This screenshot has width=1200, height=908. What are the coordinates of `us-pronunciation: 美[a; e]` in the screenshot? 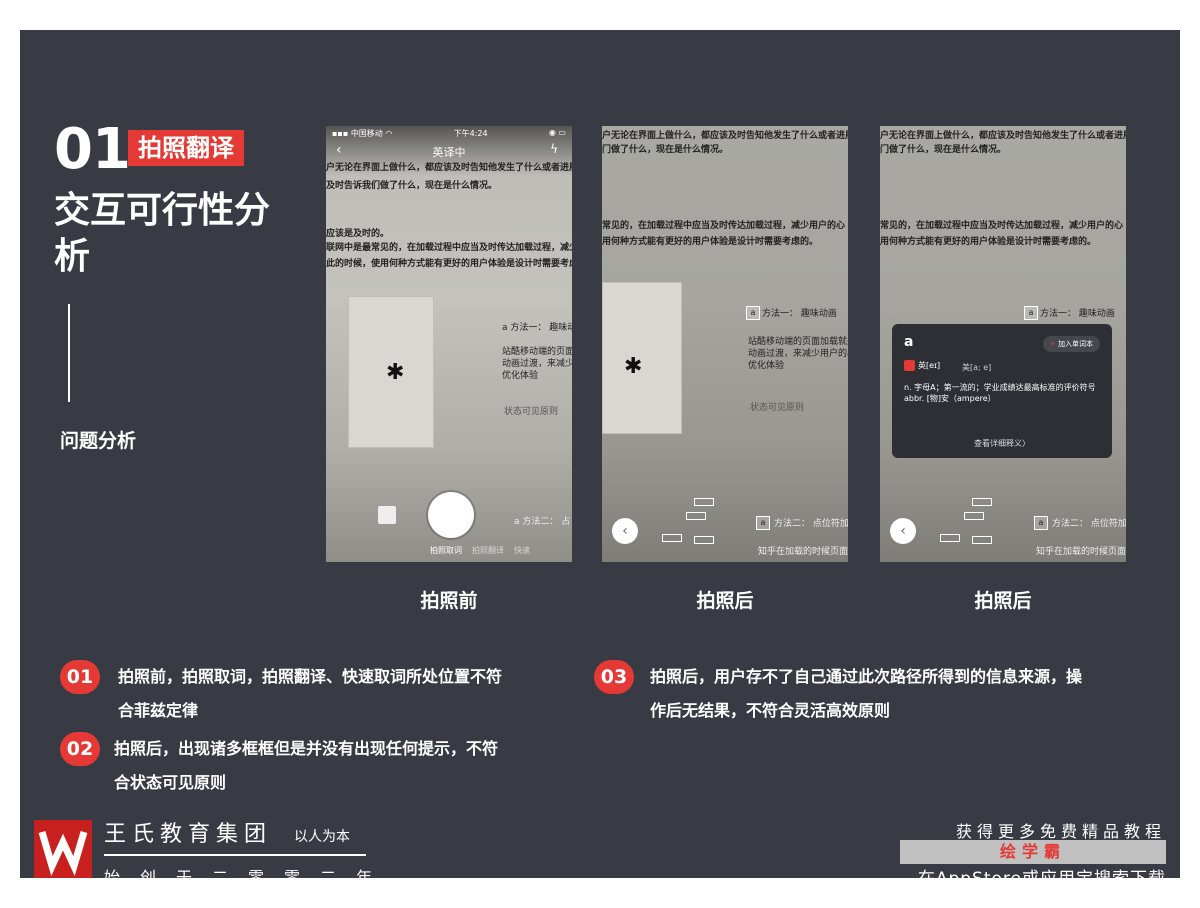 It's located at (976, 367).